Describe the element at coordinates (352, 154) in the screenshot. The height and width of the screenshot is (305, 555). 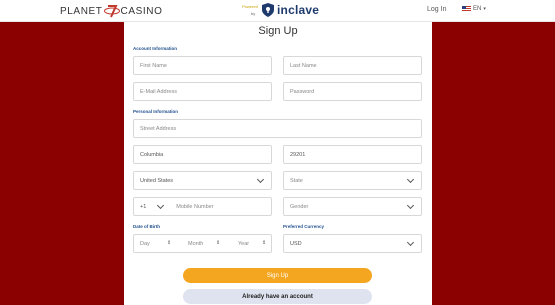
I see `zip-field: 29201` at that location.